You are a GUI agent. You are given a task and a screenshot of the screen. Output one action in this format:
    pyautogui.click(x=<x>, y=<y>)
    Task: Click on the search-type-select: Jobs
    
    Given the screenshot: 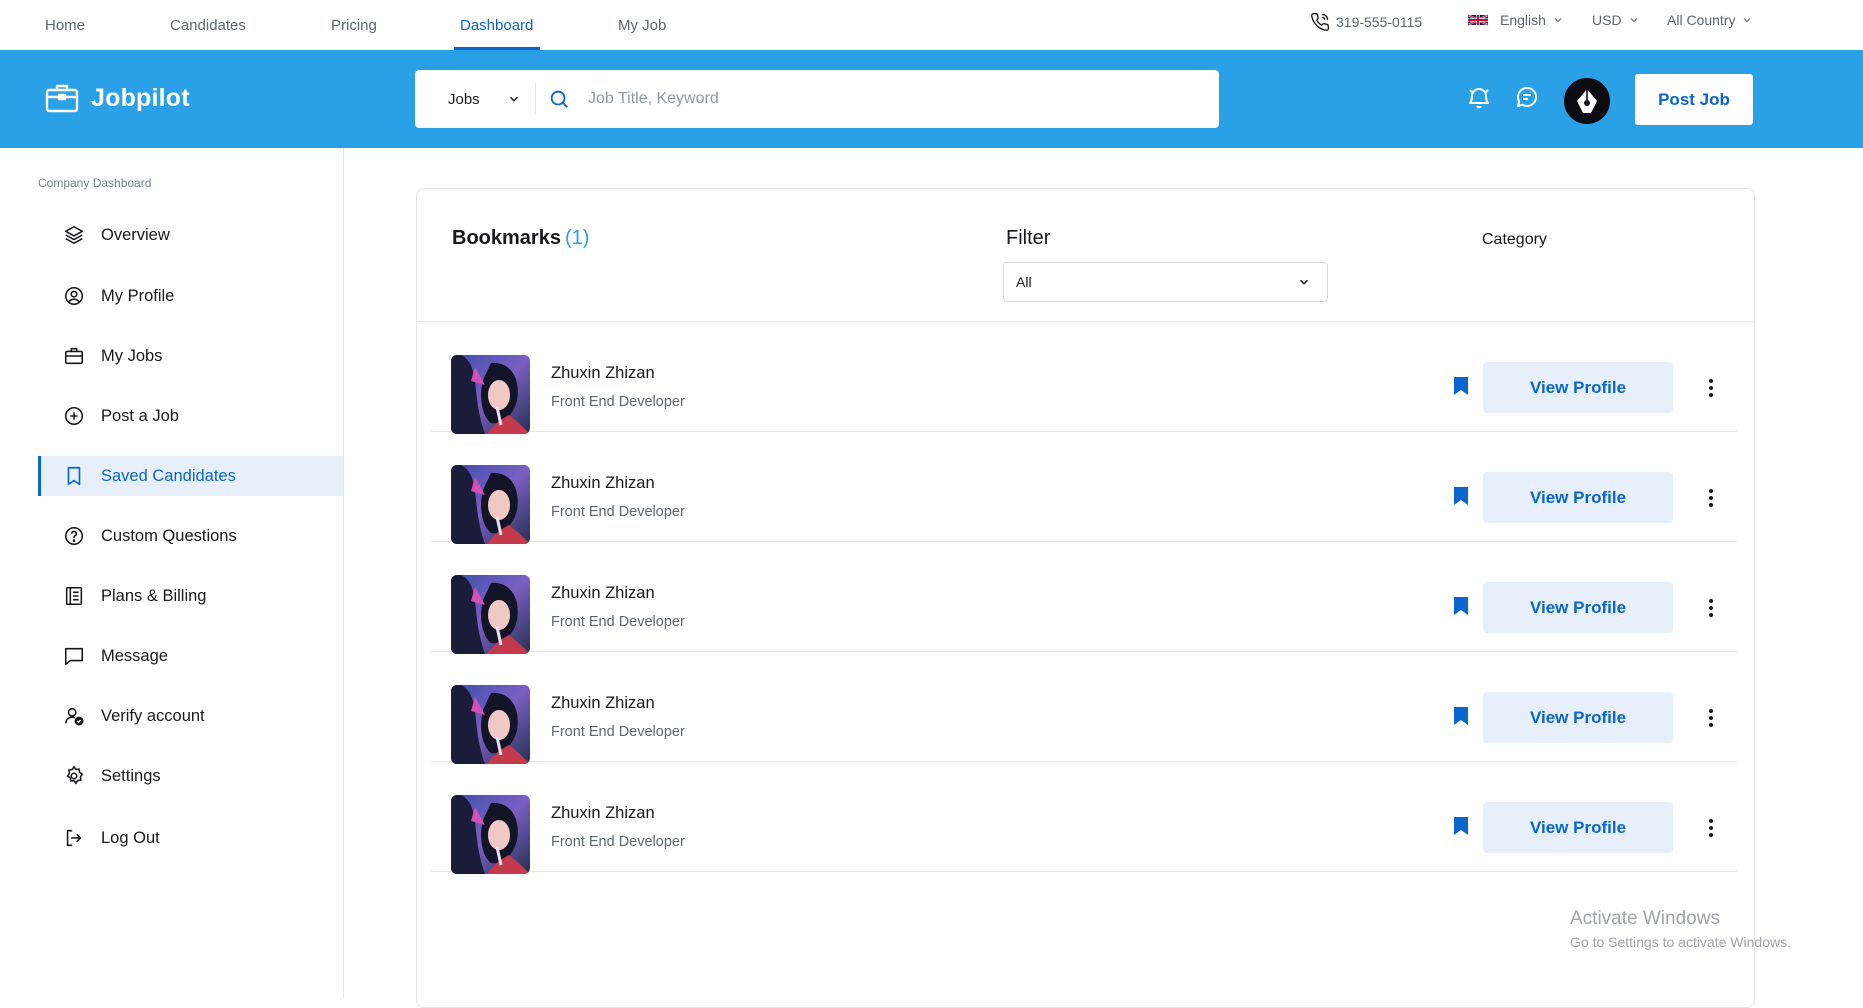 What is the action you would take?
    pyautogui.click(x=475, y=99)
    